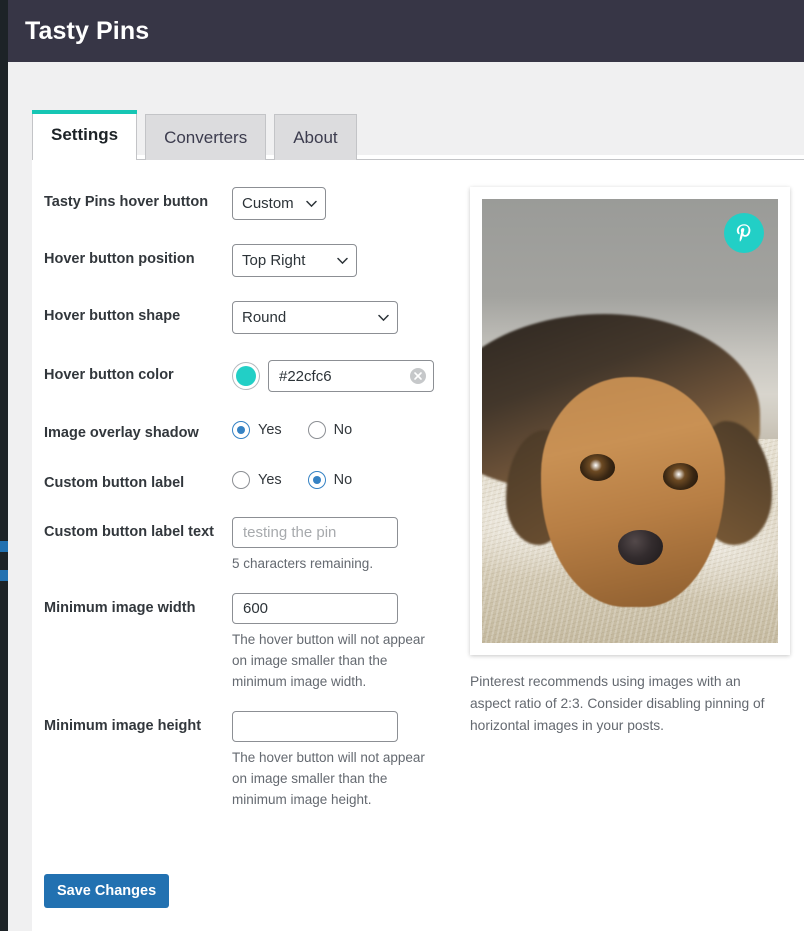  What do you see at coordinates (107, 891) in the screenshot?
I see `save-changes-button: Save Changes` at bounding box center [107, 891].